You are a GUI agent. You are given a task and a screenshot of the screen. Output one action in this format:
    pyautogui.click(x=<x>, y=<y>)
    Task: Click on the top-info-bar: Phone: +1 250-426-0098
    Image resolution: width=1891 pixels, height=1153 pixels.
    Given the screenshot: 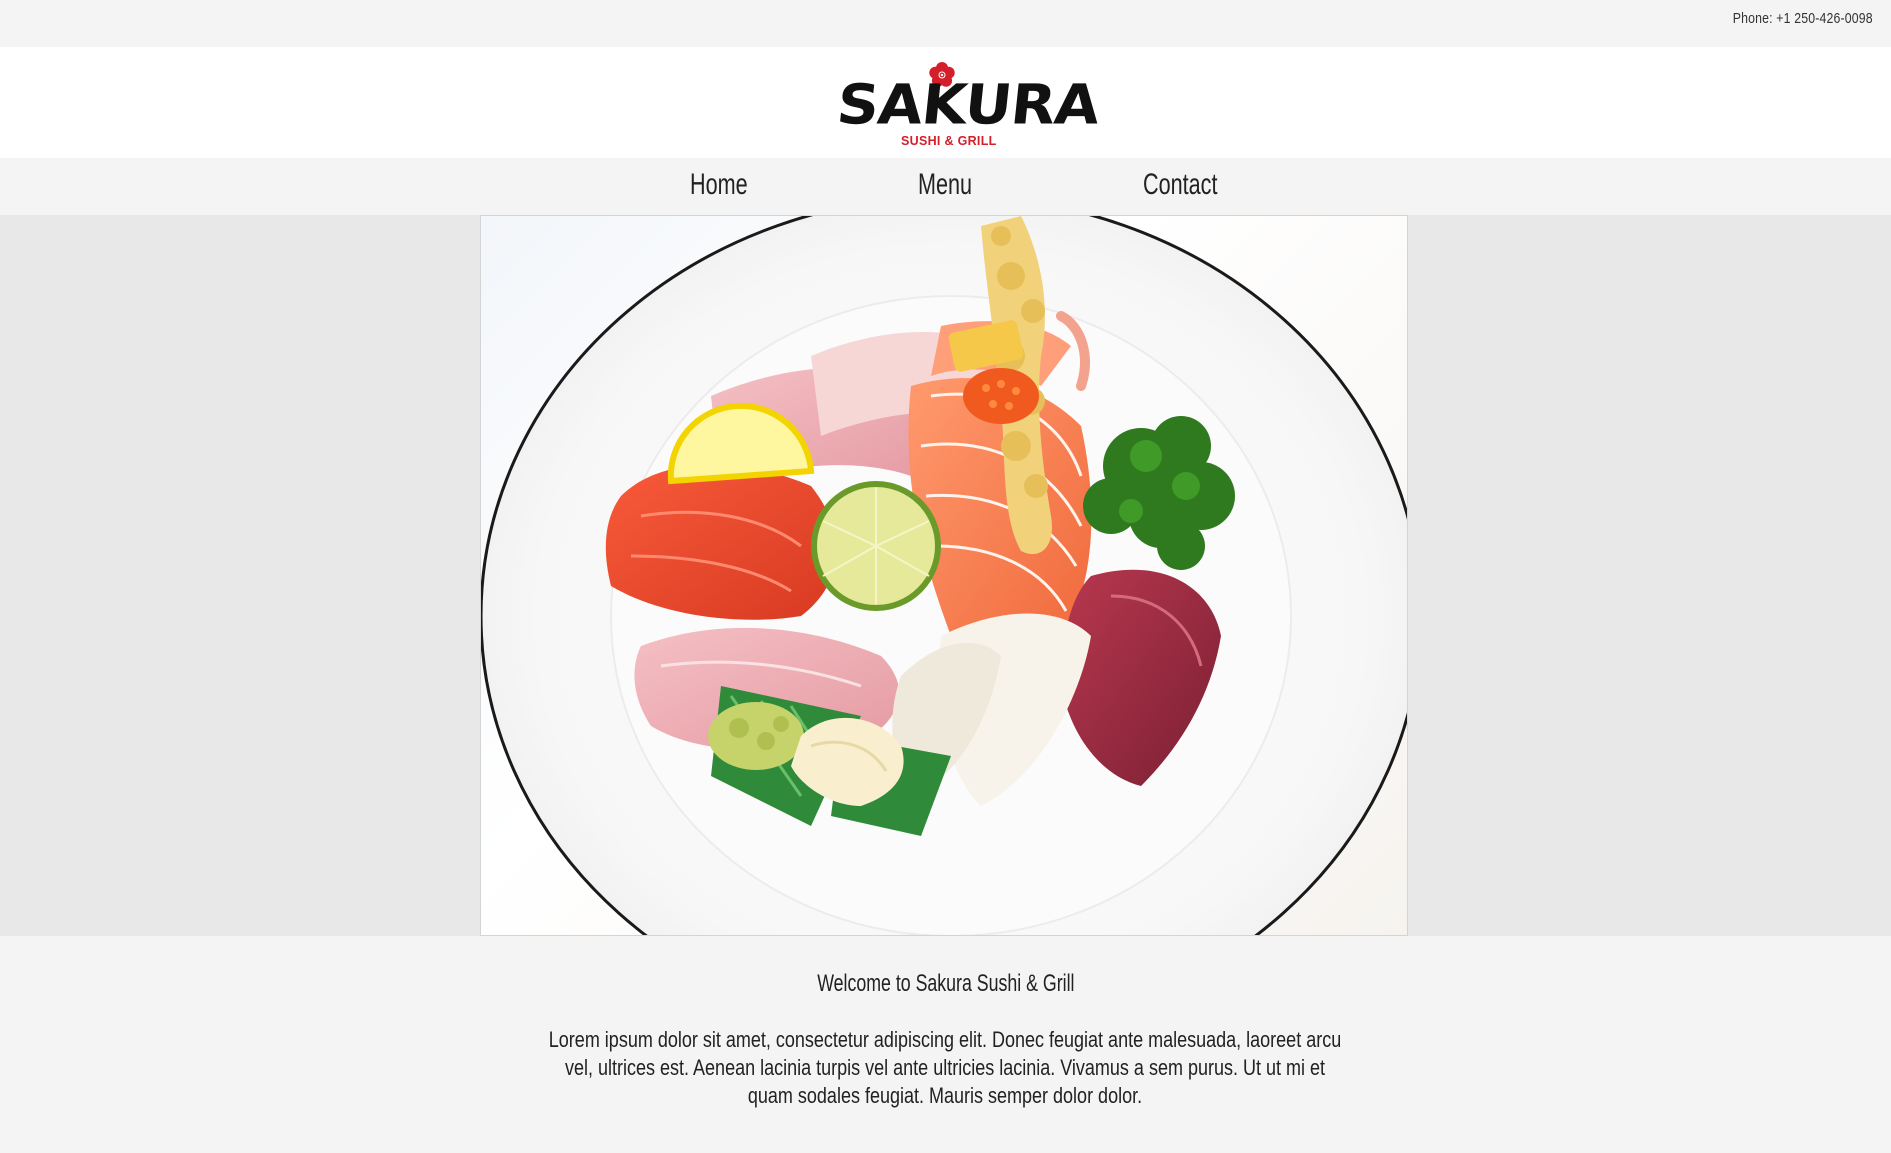 What is the action you would take?
    pyautogui.click(x=945, y=23)
    